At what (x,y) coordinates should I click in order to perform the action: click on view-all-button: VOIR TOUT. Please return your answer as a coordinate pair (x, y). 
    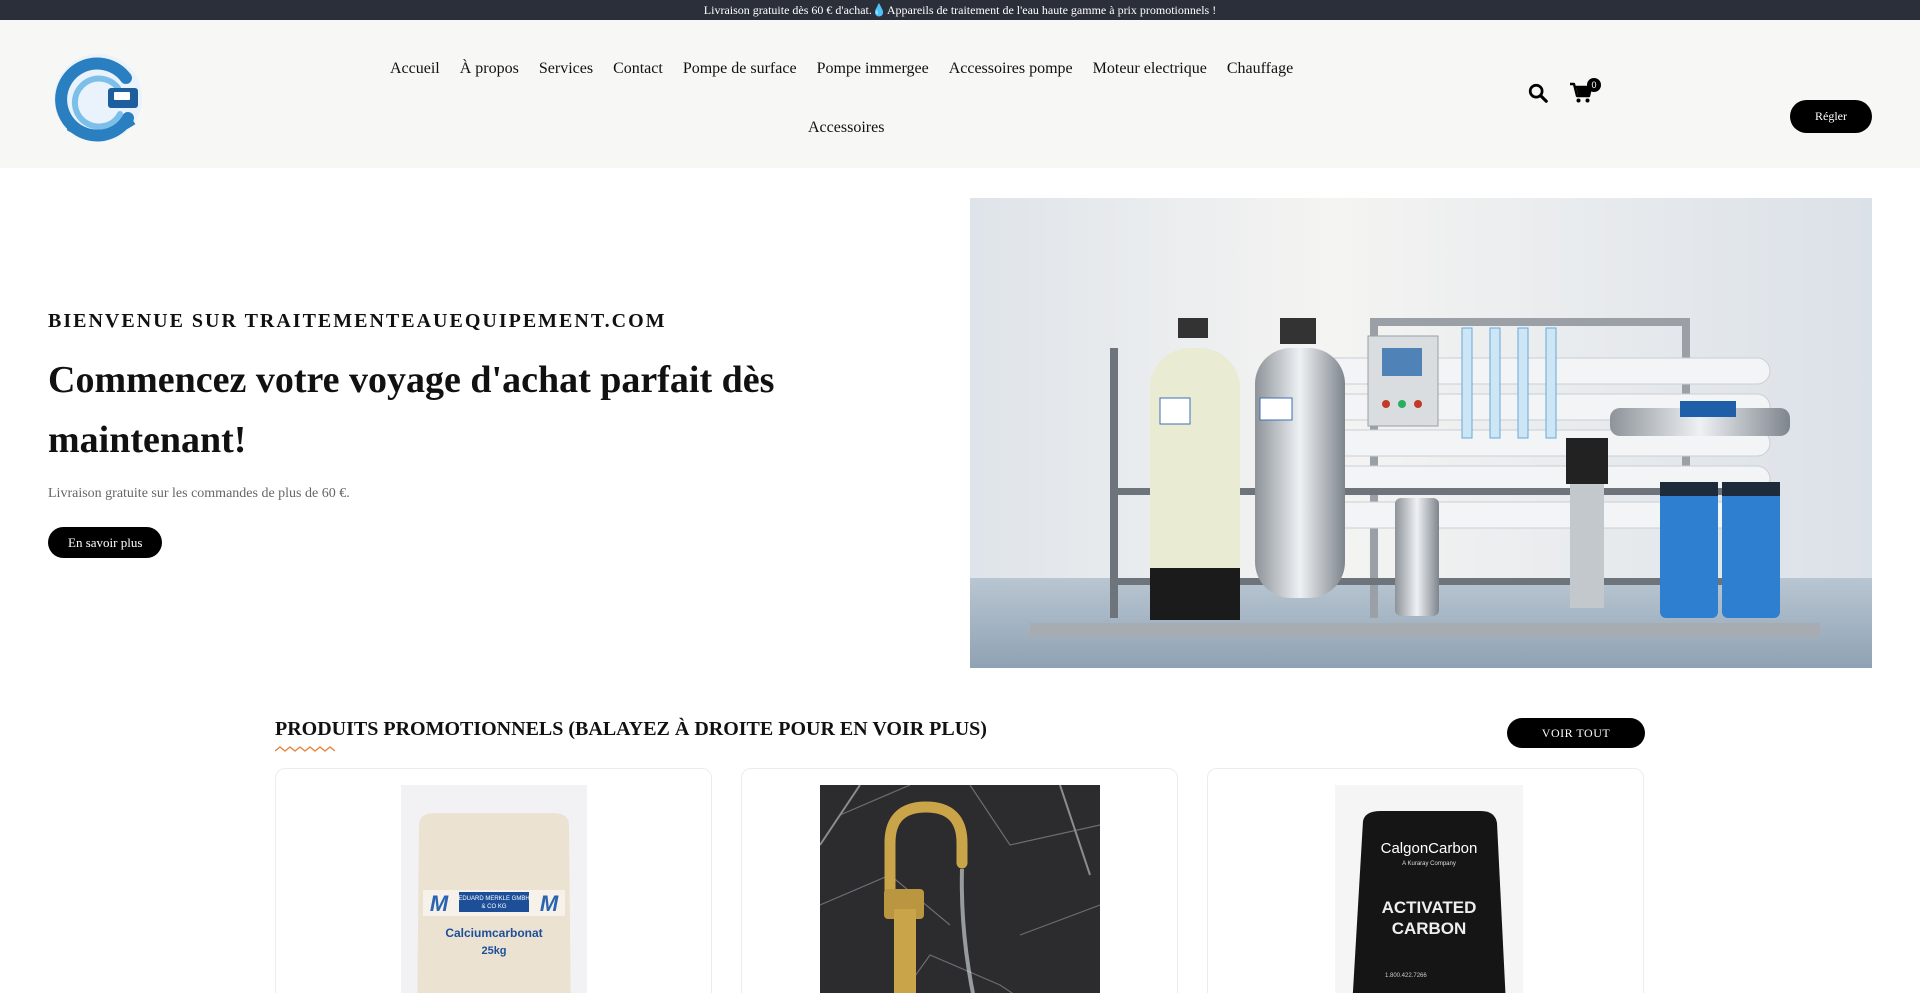
    Looking at the image, I should click on (1576, 733).